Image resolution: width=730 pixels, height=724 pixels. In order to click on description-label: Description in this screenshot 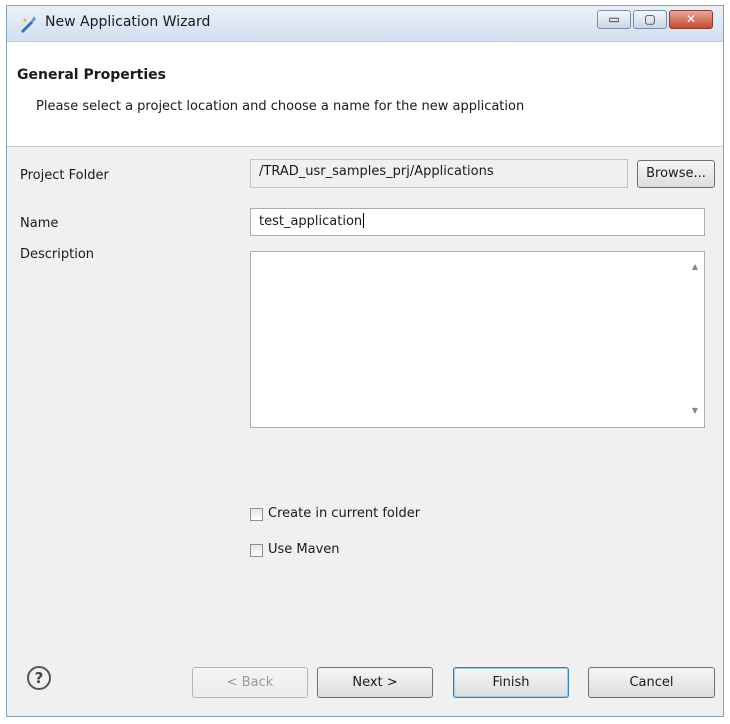, I will do `click(57, 254)`.